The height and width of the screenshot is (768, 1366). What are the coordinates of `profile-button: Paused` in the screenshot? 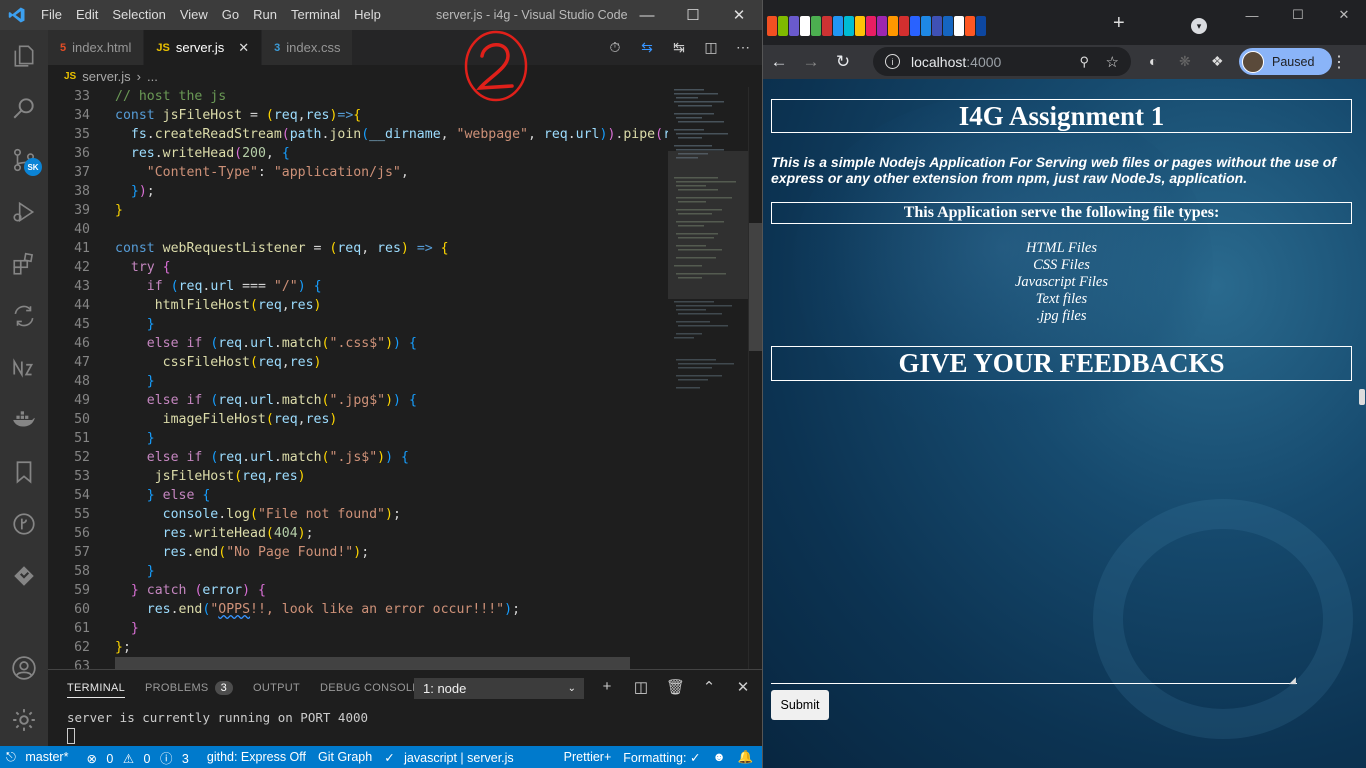 It's located at (1285, 61).